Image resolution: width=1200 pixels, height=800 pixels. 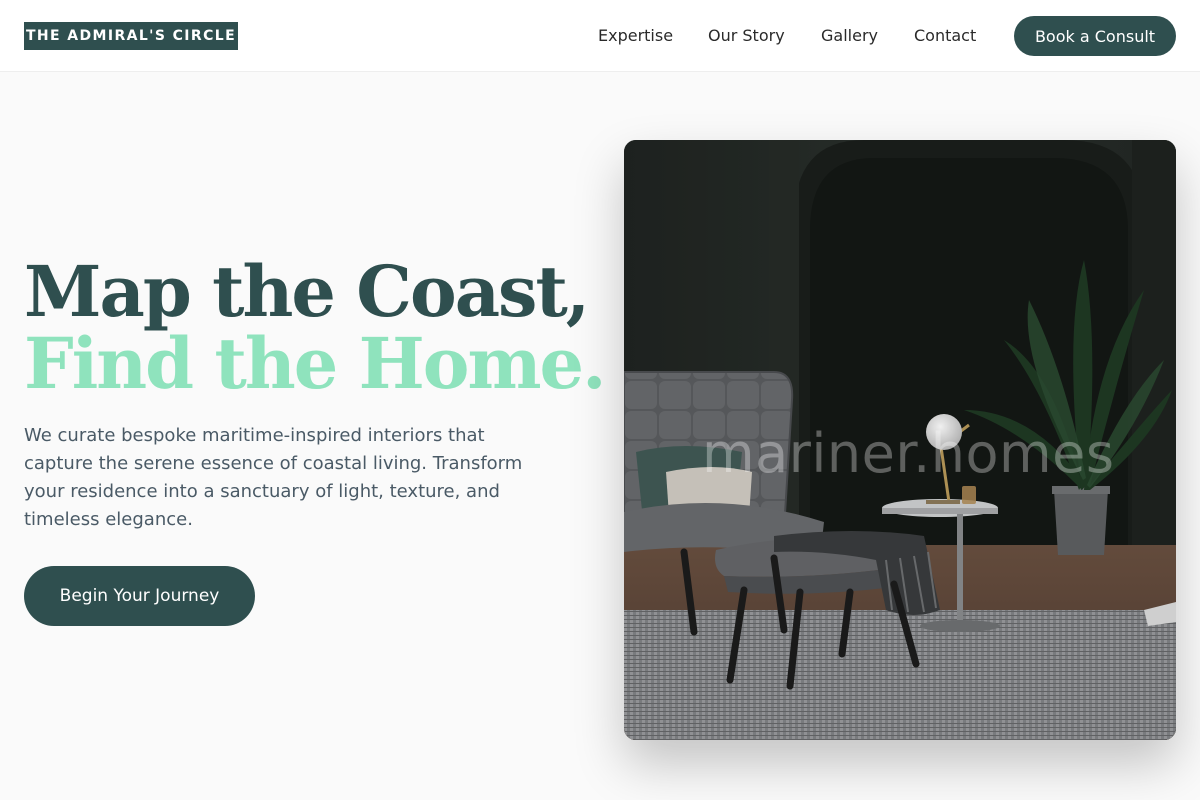 What do you see at coordinates (1095, 36) in the screenshot?
I see `book-consult-button: Book a Consult` at bounding box center [1095, 36].